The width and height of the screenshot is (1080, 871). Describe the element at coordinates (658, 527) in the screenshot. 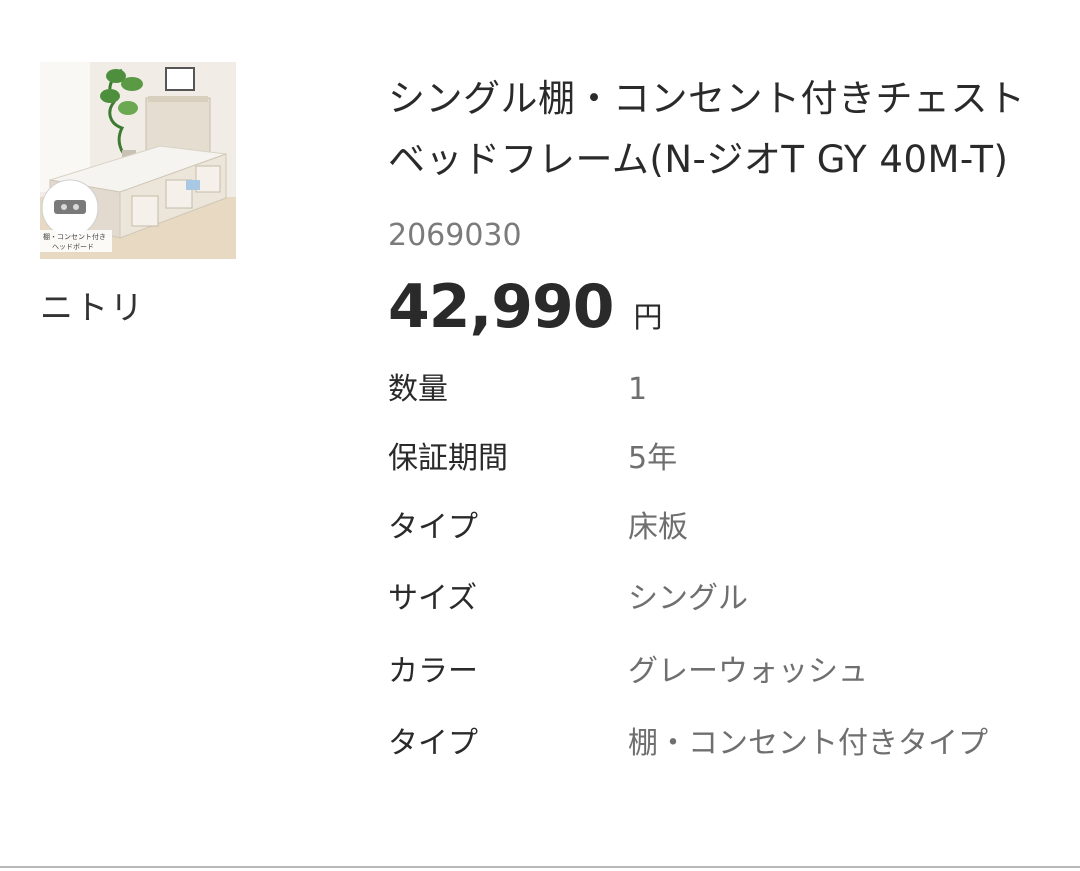

I see `spec-value: 床板` at that location.